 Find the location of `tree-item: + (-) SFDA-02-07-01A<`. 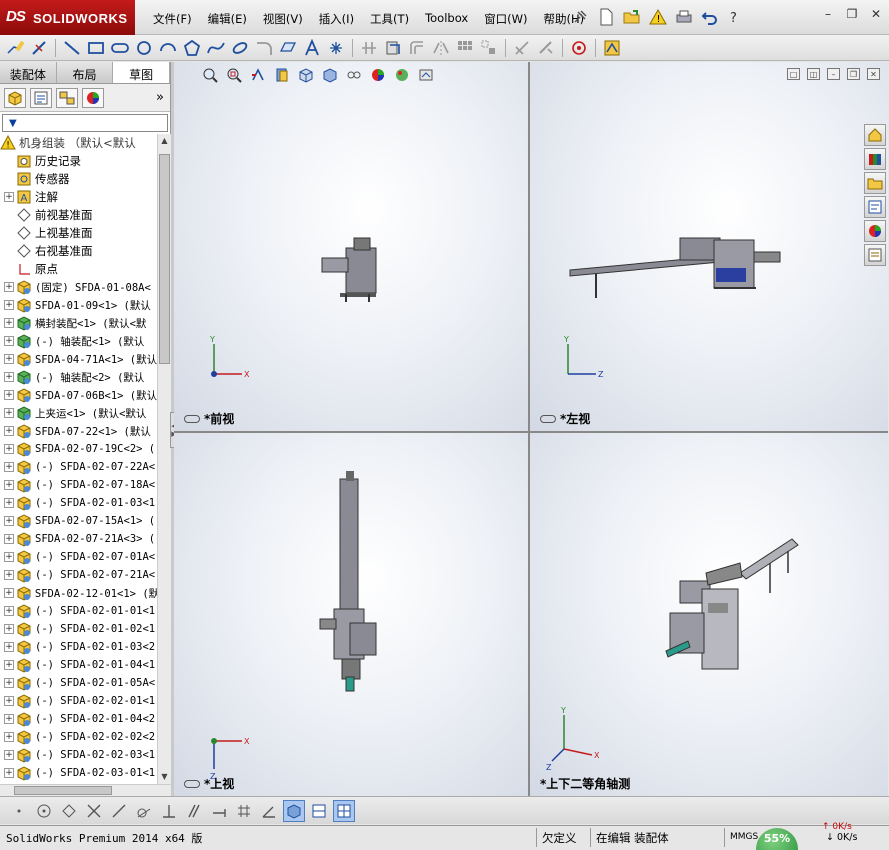

tree-item: + (-) SFDA-02-07-01A< is located at coordinates (78, 557).